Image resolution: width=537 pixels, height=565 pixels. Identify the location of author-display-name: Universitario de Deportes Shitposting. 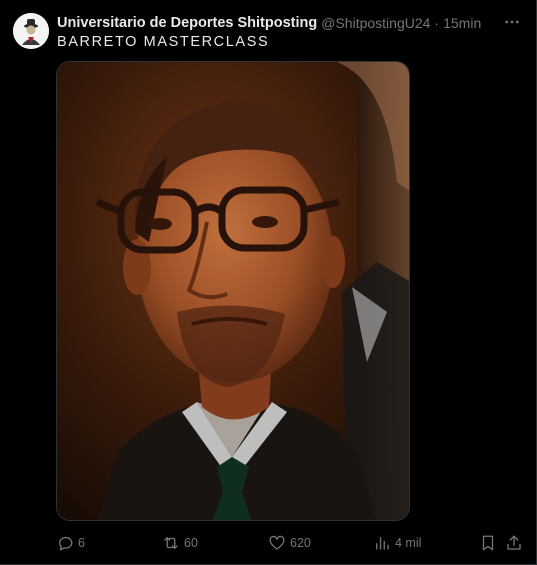
(187, 23).